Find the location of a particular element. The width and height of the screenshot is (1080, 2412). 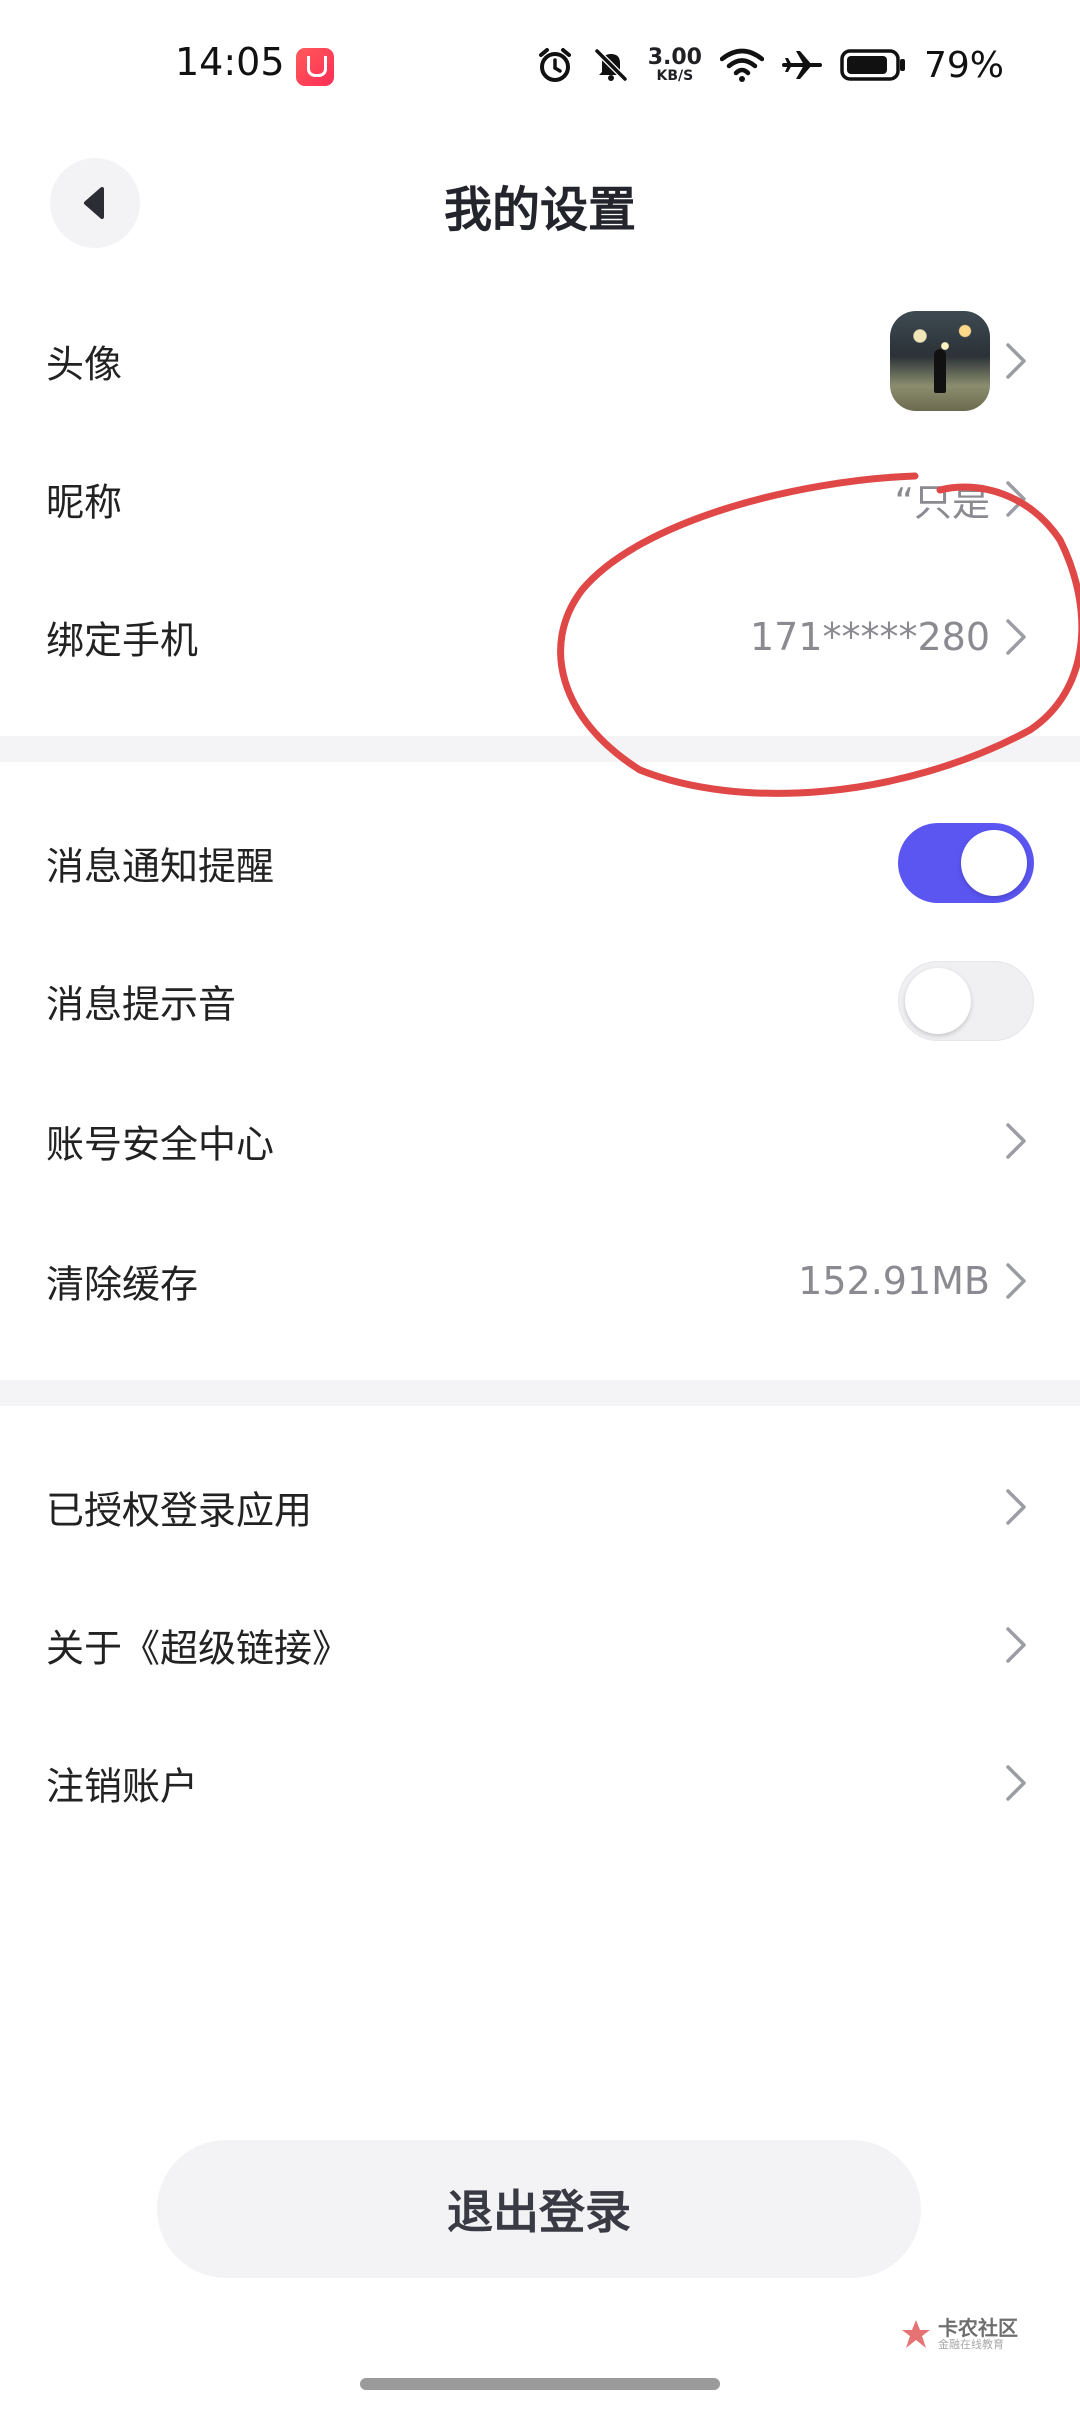

nickname-label: 昵称 is located at coordinates (84, 502).